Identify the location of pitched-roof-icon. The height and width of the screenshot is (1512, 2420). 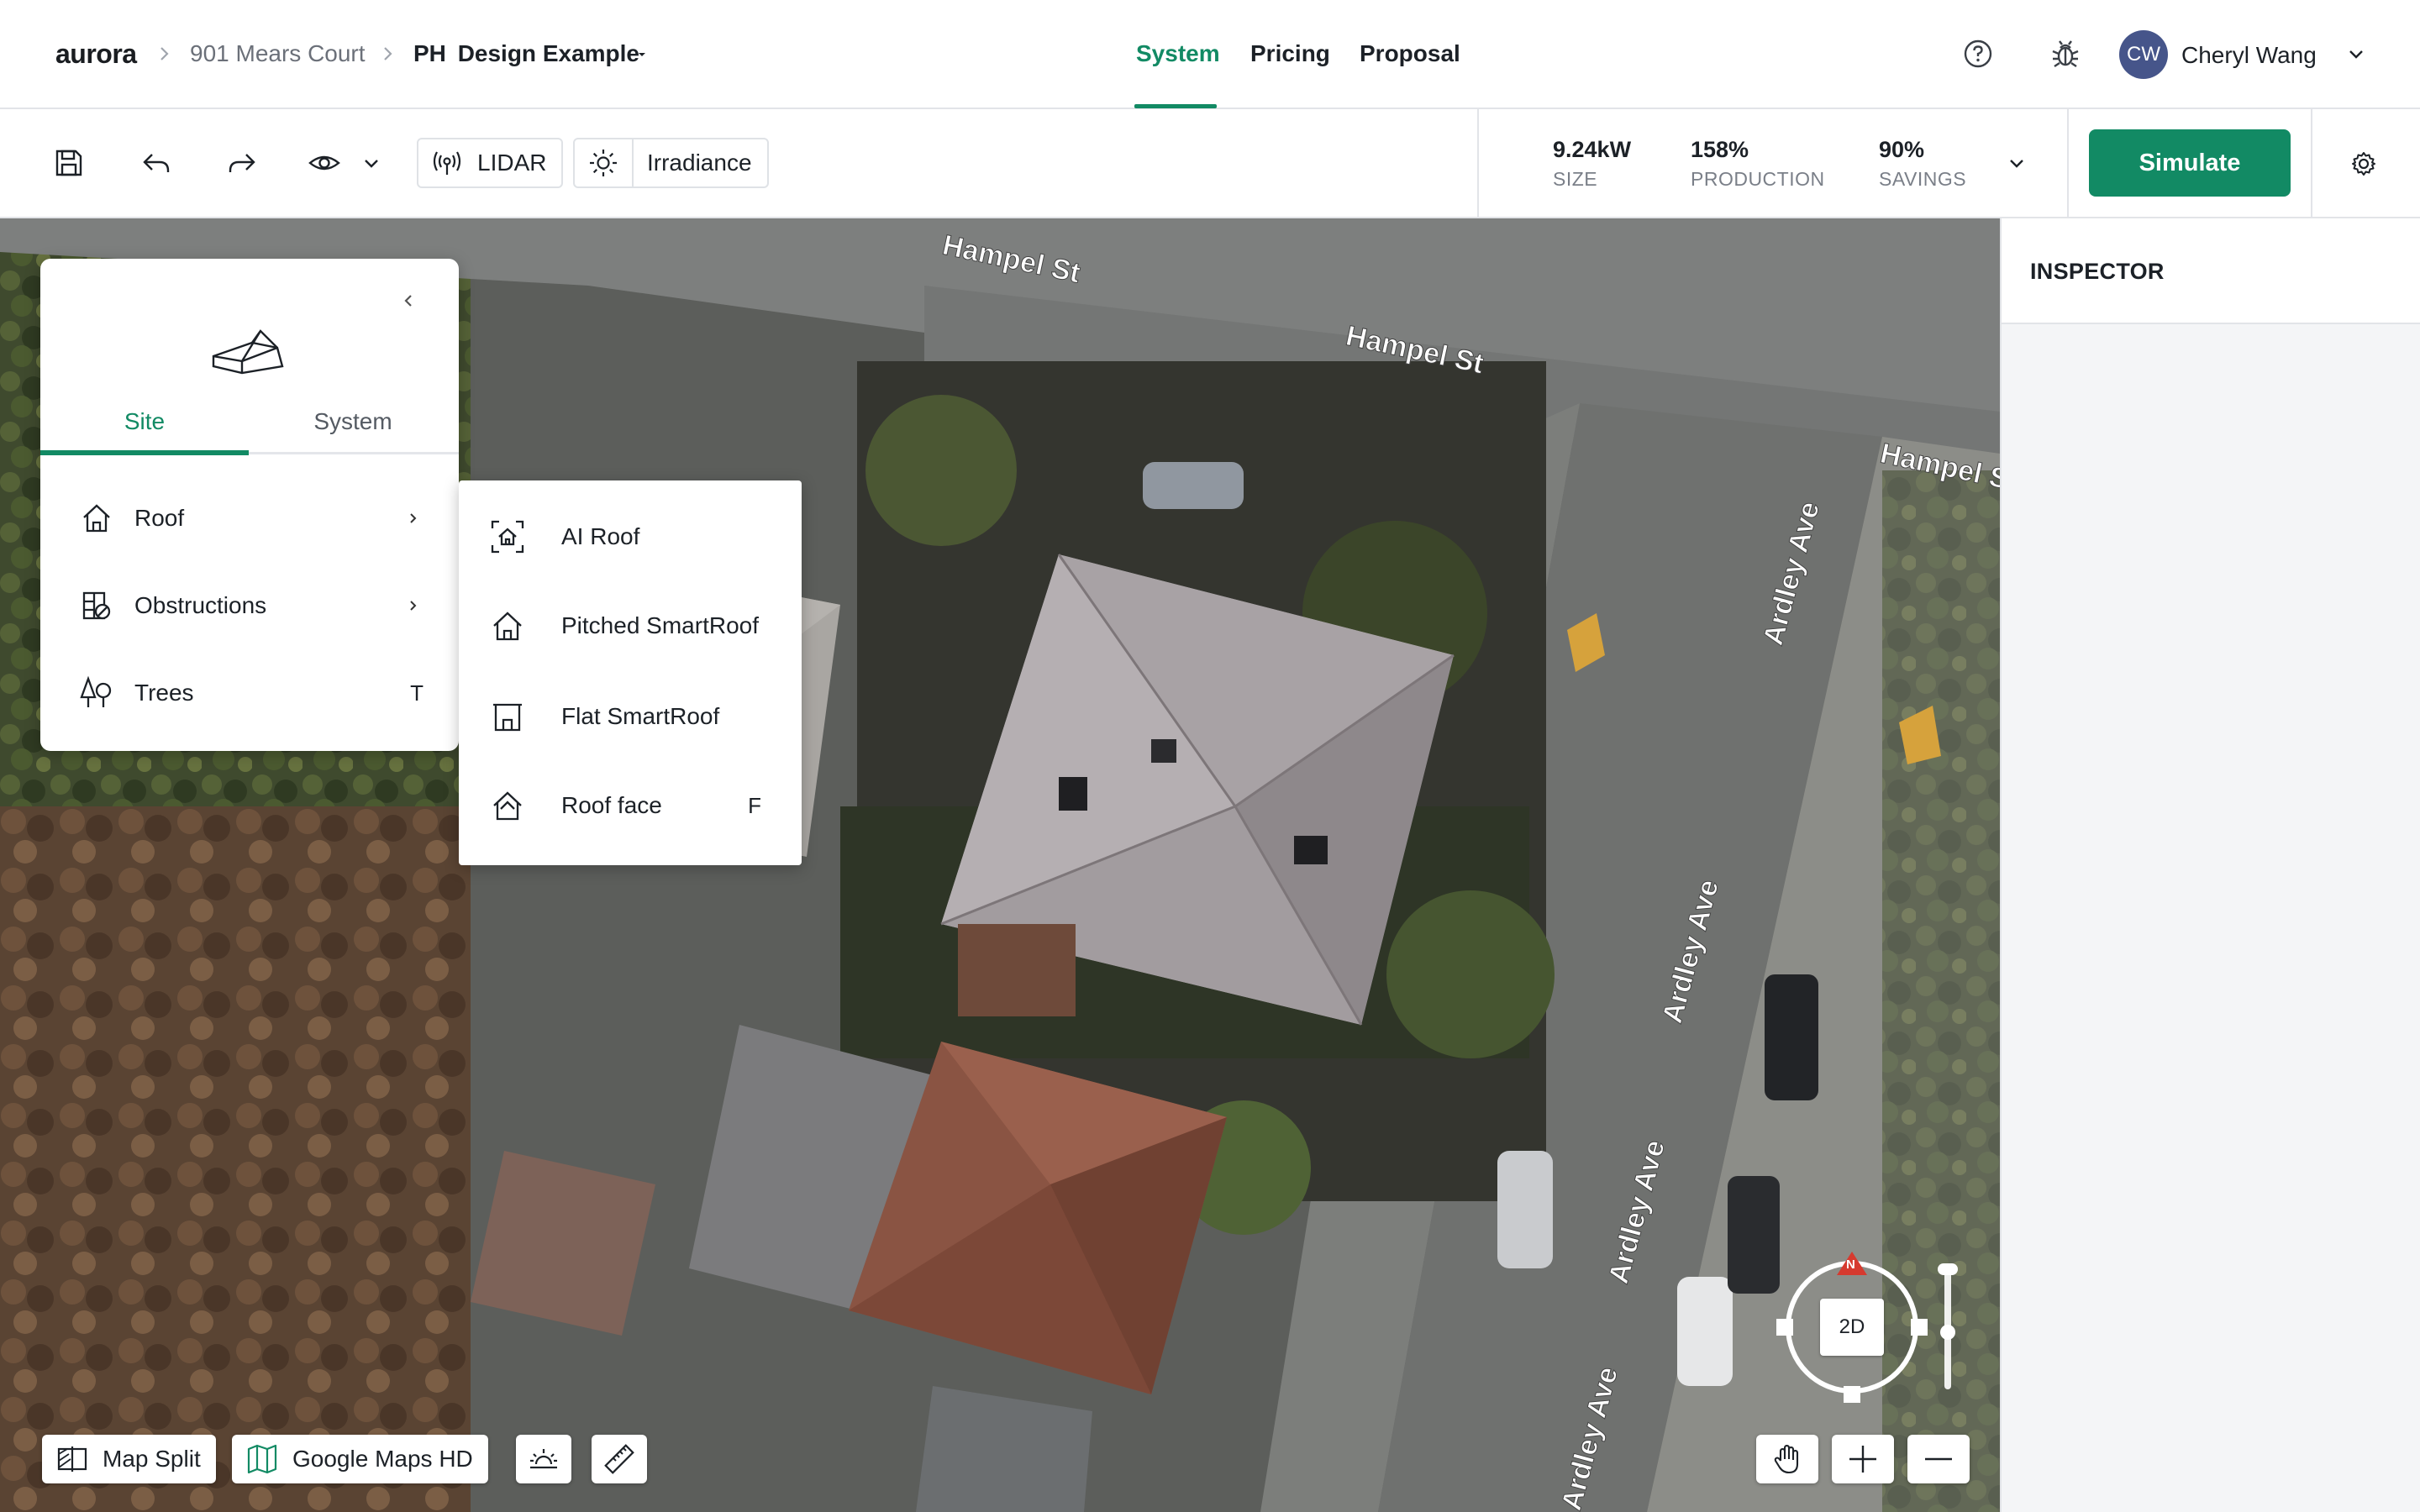
(508, 625).